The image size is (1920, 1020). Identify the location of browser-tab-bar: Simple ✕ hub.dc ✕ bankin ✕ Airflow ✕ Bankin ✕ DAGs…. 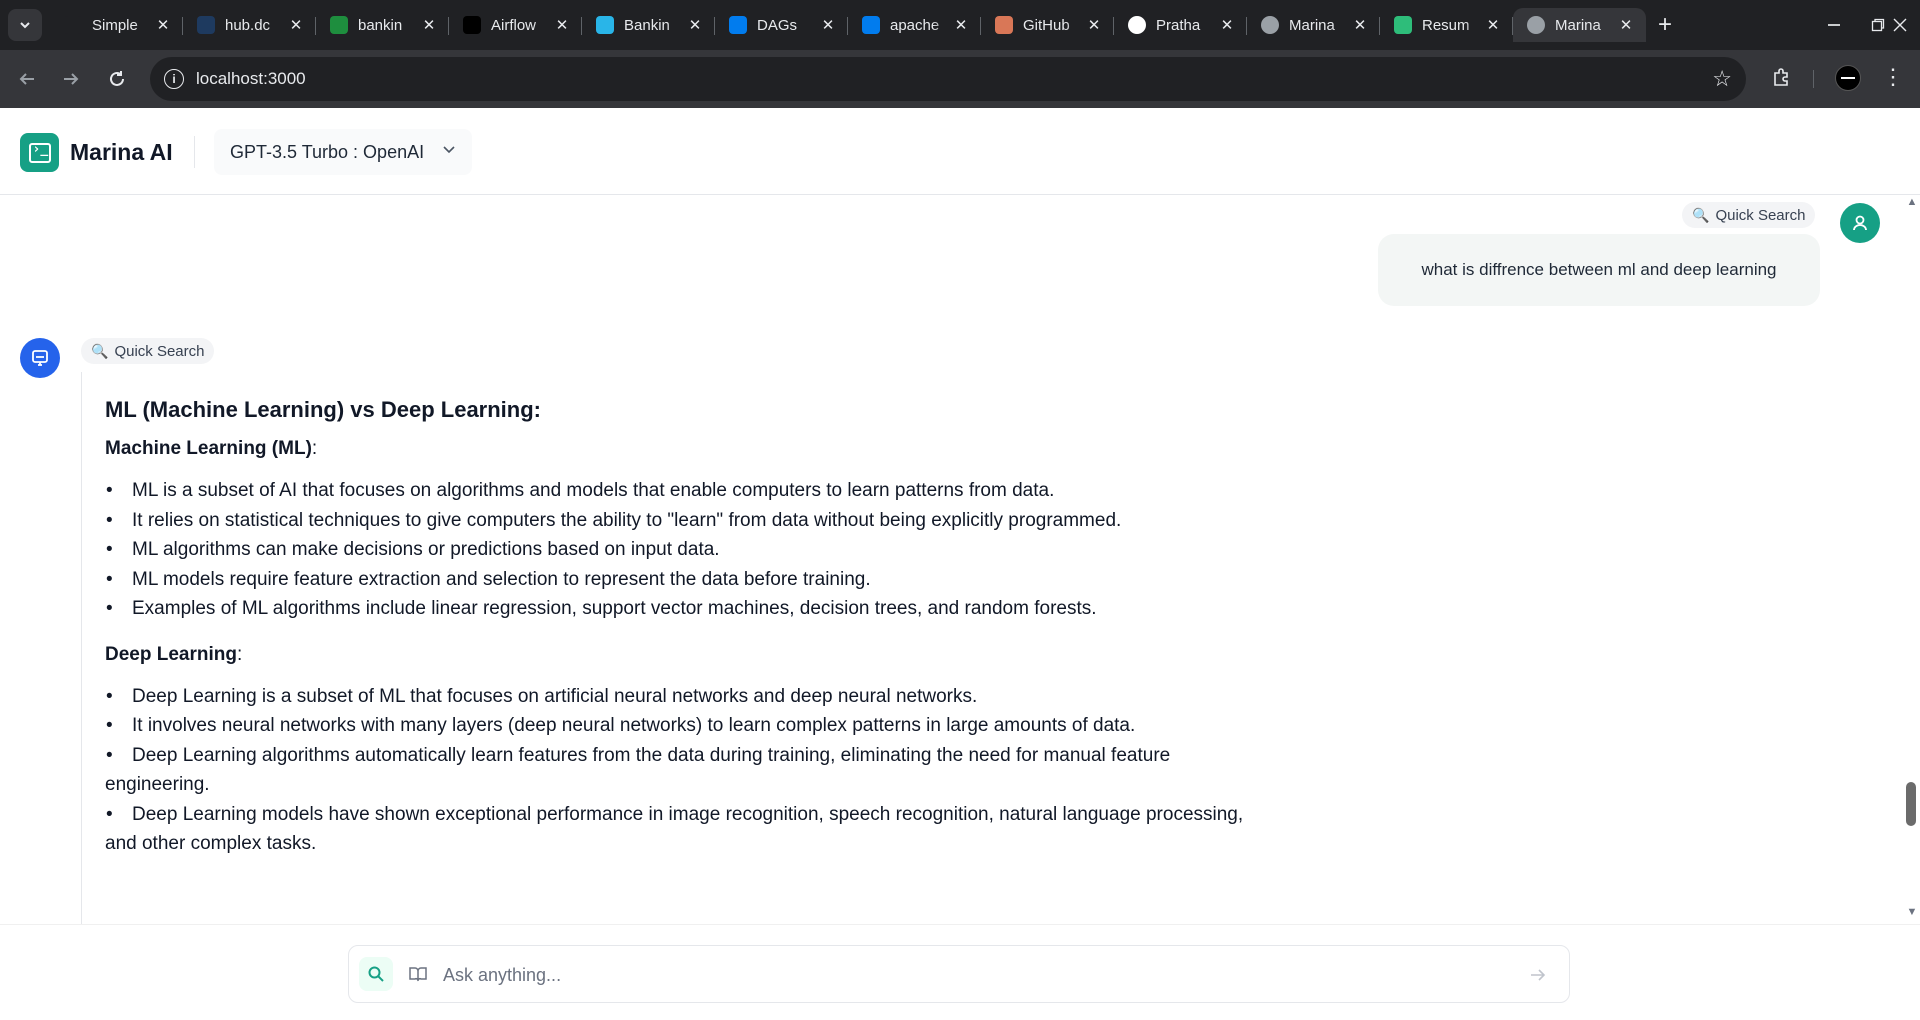
(960, 25).